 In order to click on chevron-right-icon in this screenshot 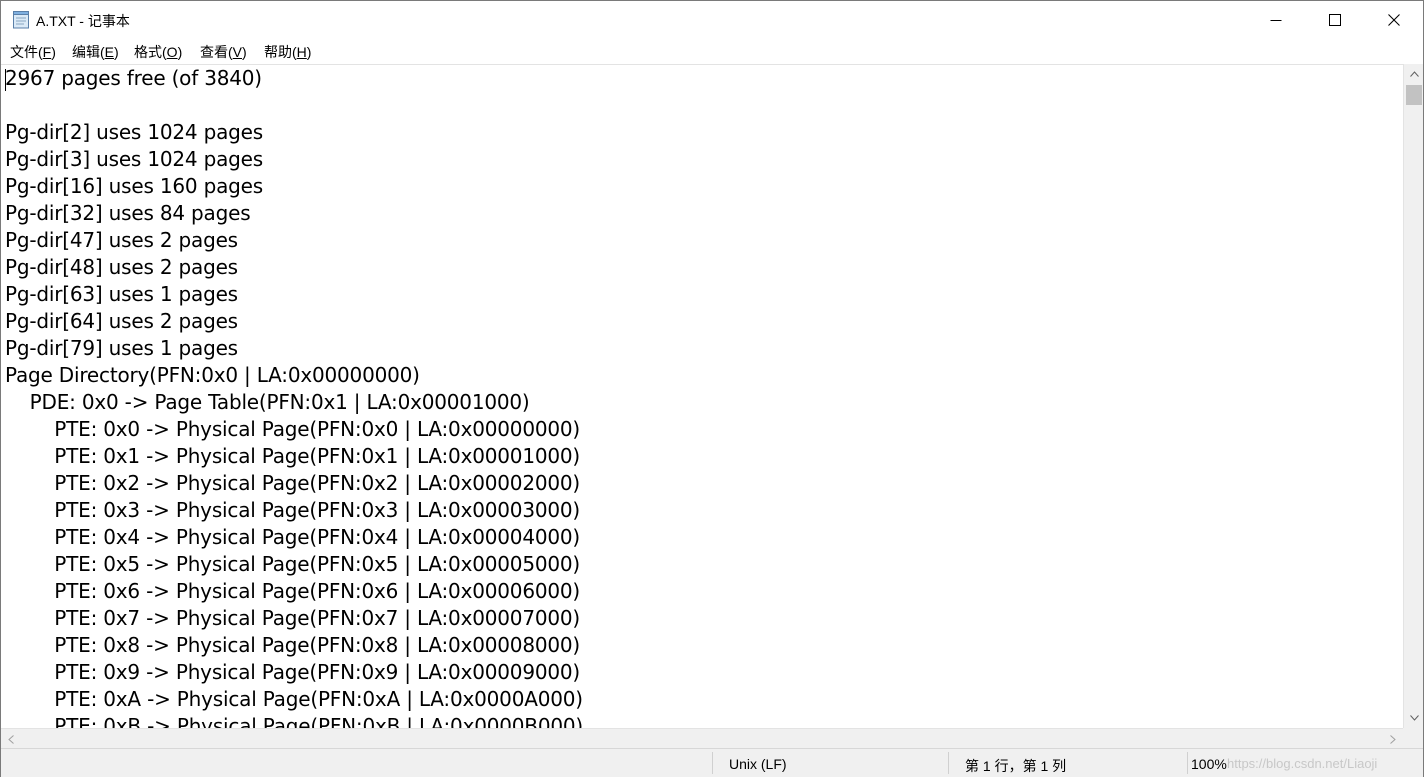, I will do `click(1393, 739)`.